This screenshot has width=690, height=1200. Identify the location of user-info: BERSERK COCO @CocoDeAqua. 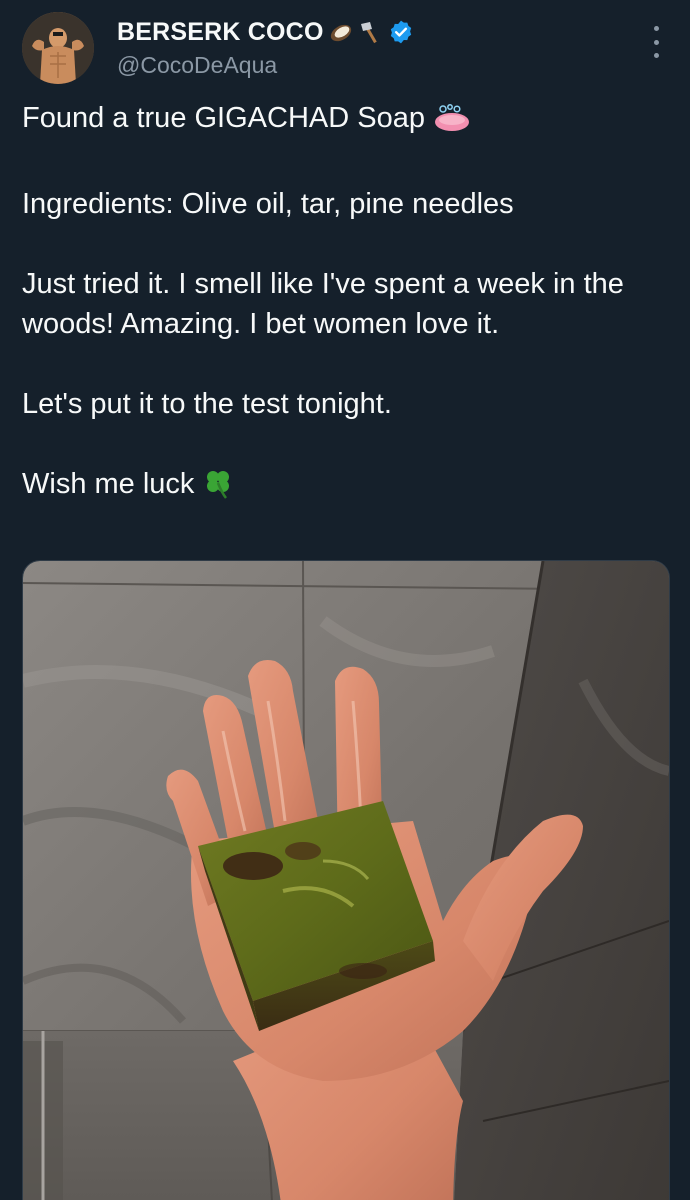
(265, 47).